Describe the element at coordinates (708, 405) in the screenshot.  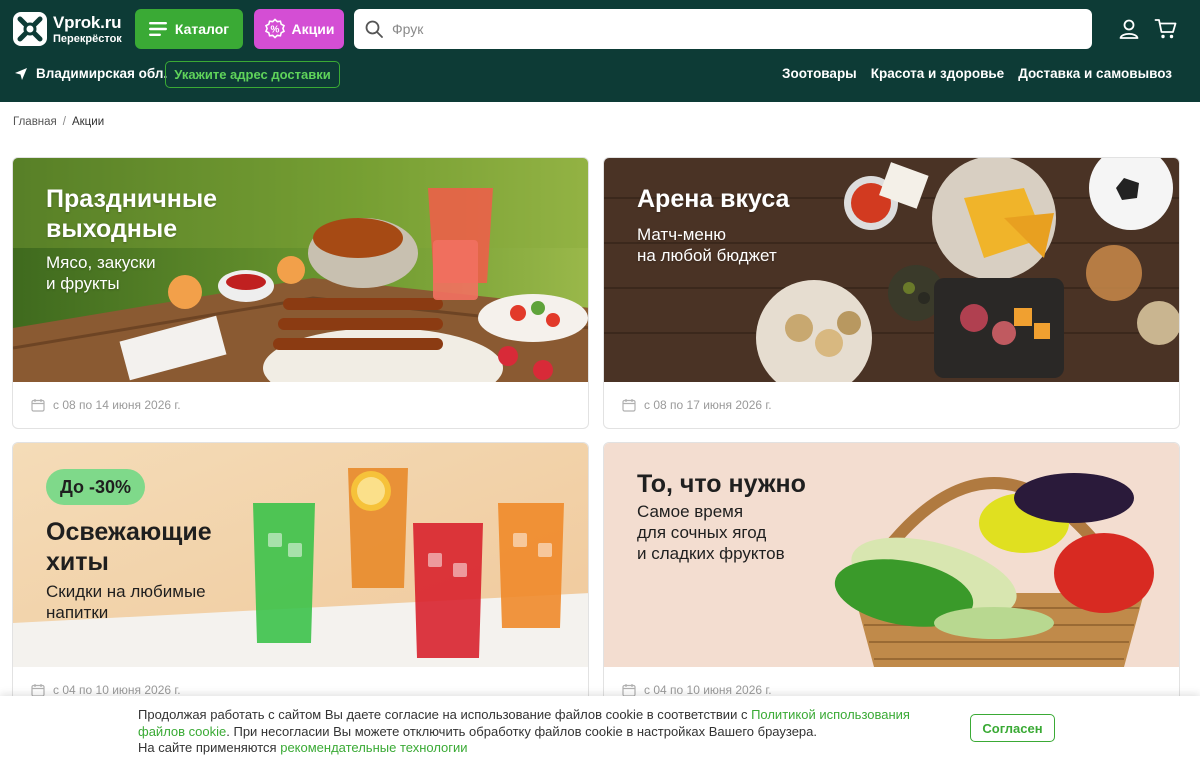
I see `promo-dates-text: с 08 по 17 июня 2026 г.` at that location.